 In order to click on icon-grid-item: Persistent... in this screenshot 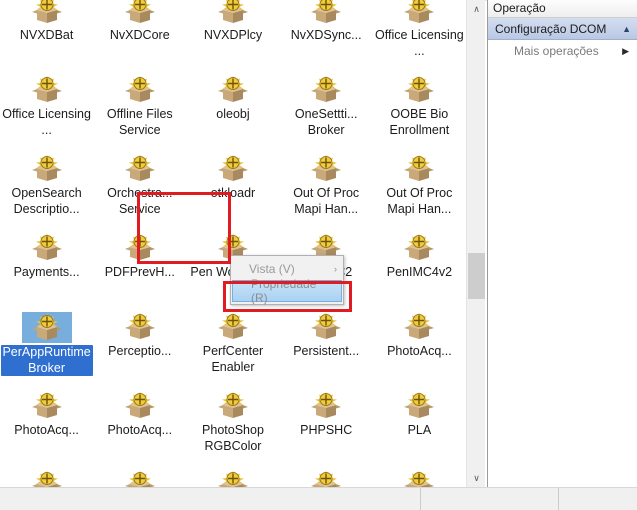, I will do `click(326, 347)`.